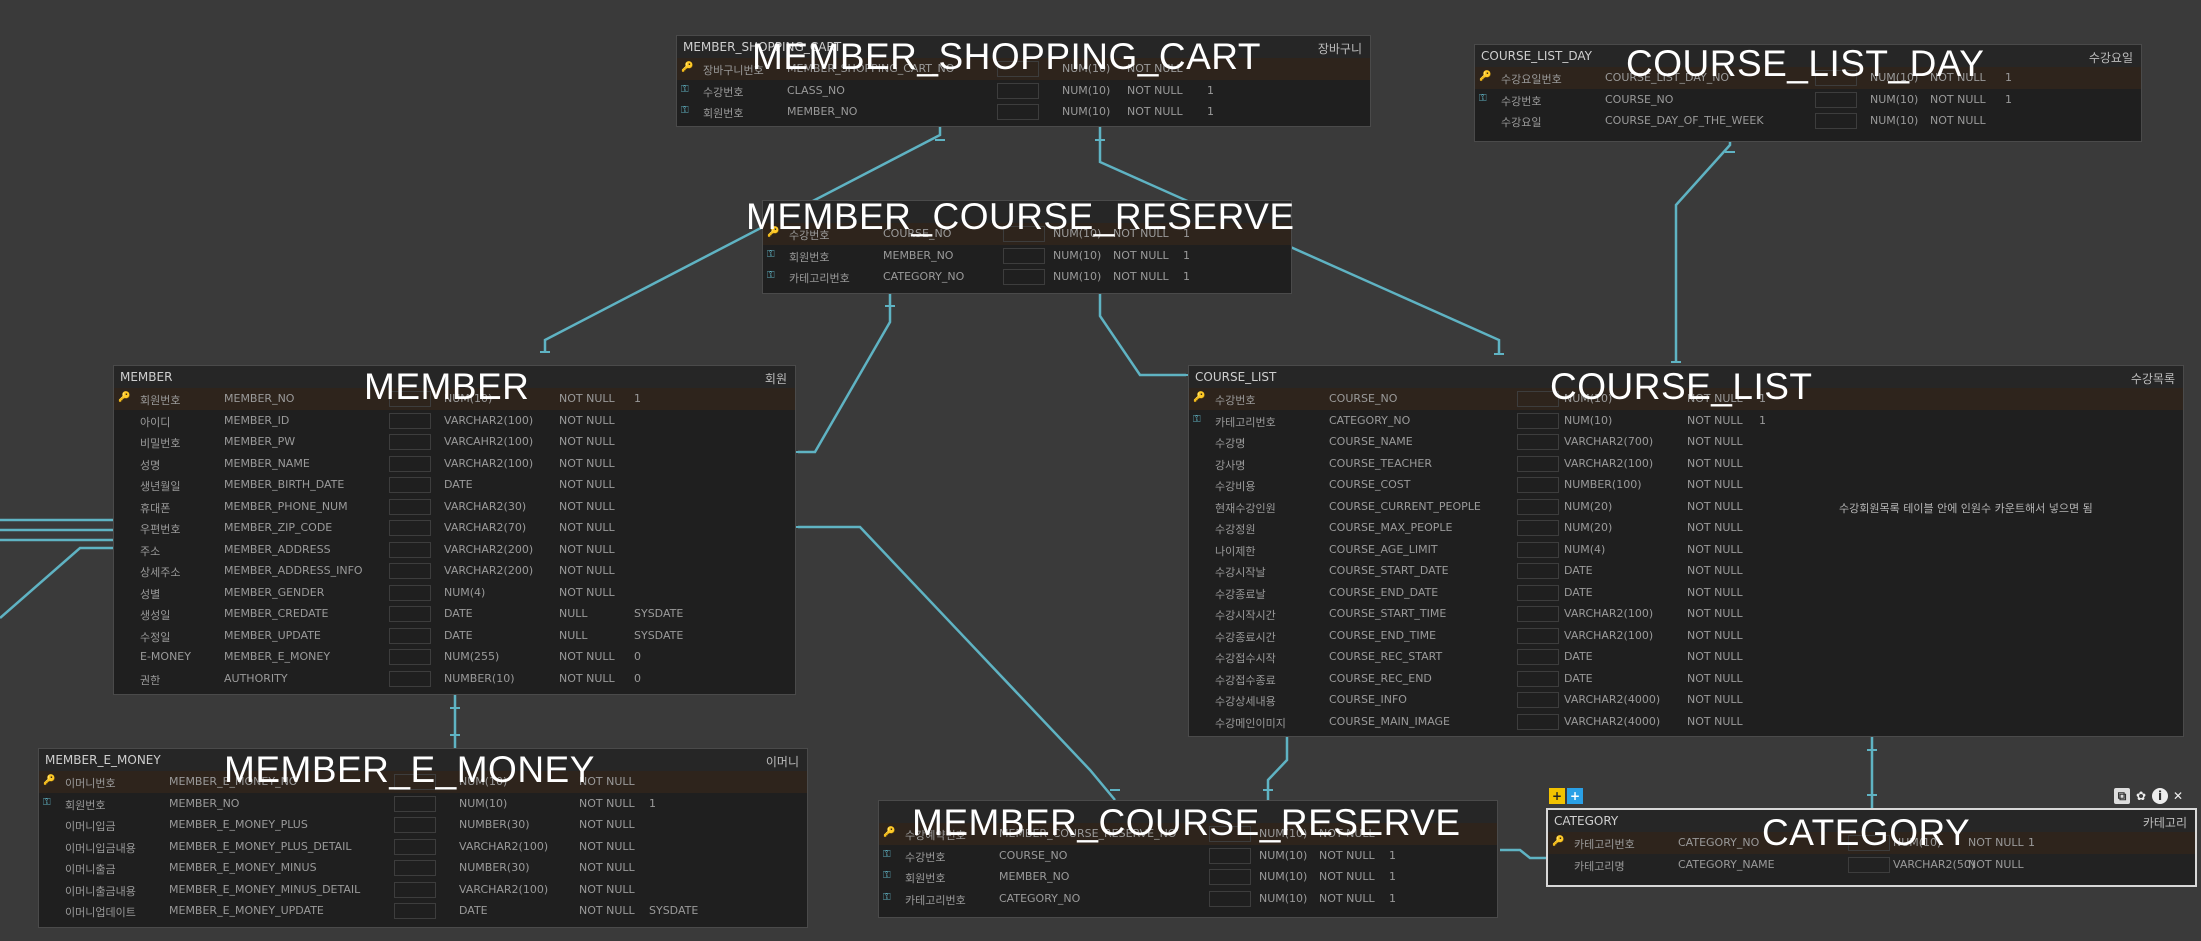 The width and height of the screenshot is (2201, 941). Describe the element at coordinates (1726, 864) in the screenshot. I see `column-physical-name: CATEGORY_NAME` at that location.